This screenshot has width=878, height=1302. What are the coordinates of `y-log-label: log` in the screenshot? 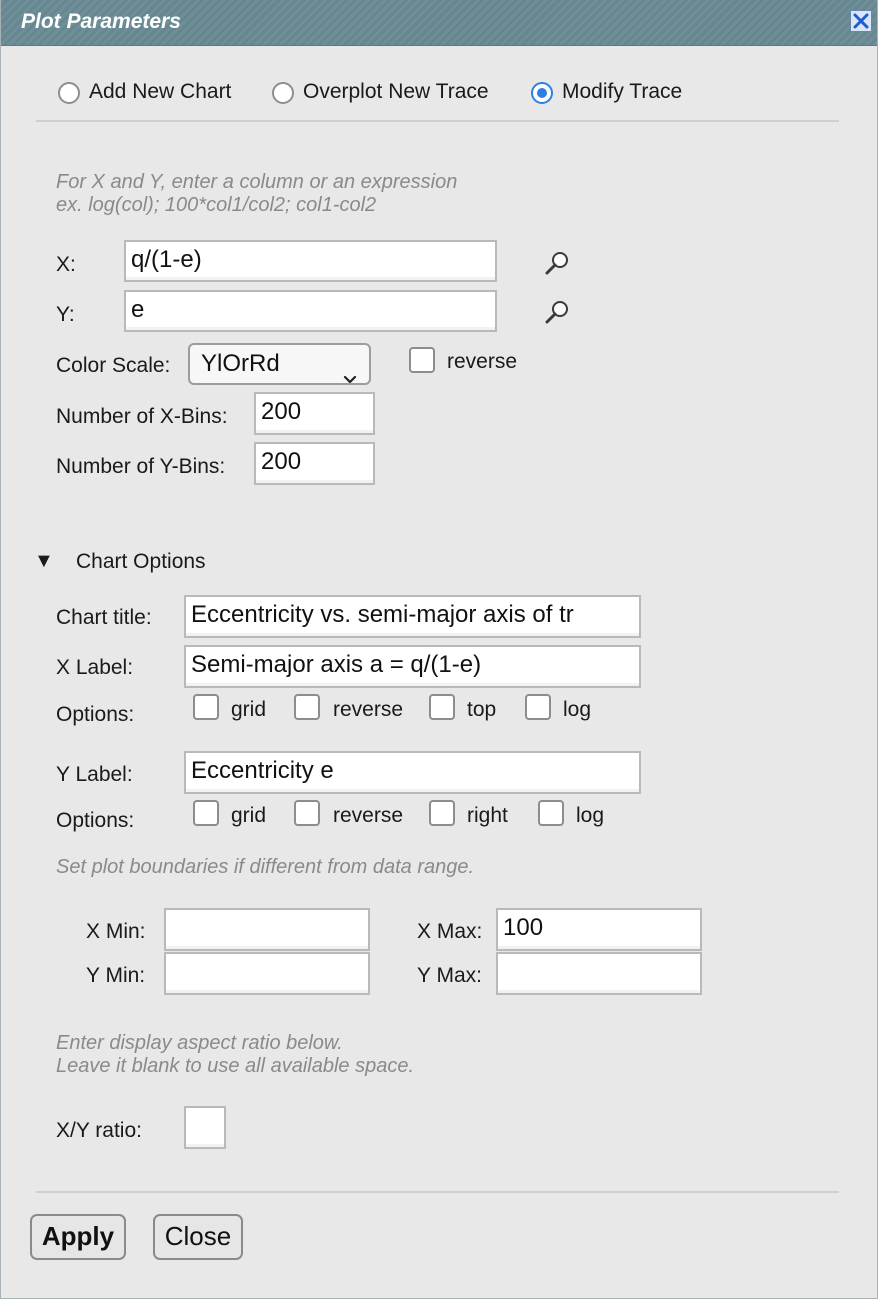 It's located at (590, 815).